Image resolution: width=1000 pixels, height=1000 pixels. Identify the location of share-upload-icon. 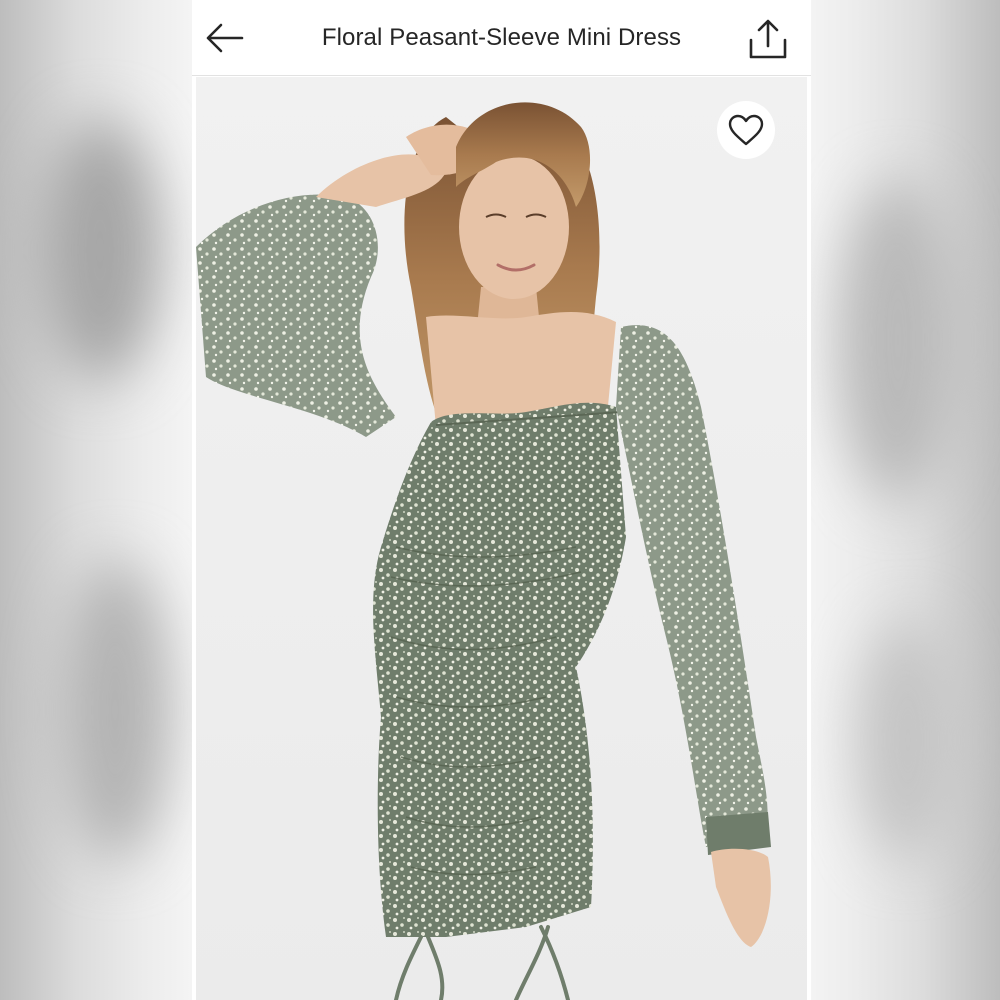
(768, 39).